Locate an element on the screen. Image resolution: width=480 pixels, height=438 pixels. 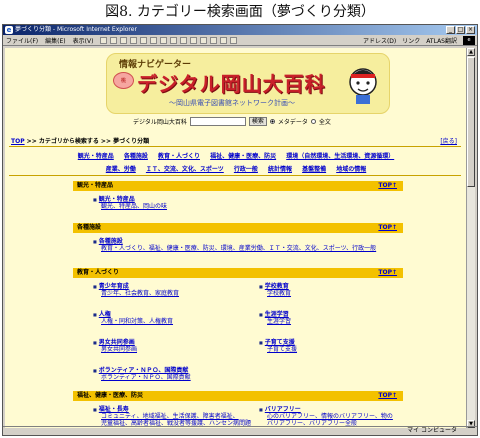
peach-icon: 桃 is located at coordinates (123, 80).